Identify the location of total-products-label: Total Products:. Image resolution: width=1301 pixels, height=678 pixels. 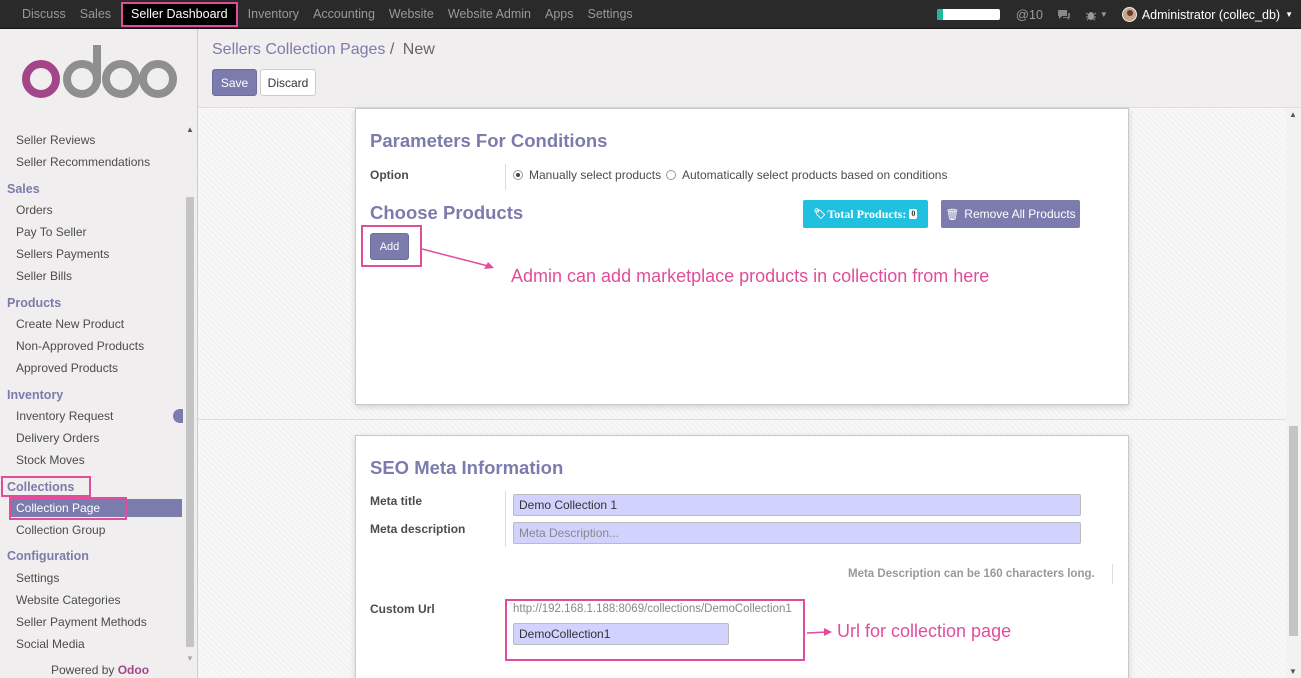
(867, 213).